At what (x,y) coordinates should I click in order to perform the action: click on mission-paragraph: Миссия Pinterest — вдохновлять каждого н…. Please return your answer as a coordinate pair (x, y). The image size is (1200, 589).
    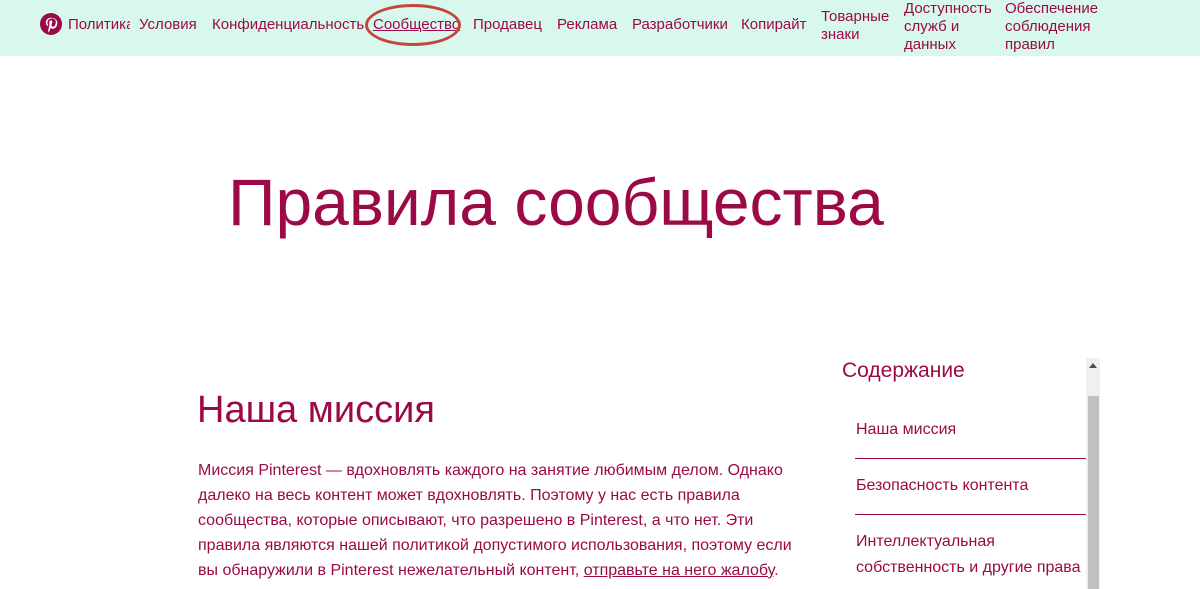
    Looking at the image, I should click on (495, 520).